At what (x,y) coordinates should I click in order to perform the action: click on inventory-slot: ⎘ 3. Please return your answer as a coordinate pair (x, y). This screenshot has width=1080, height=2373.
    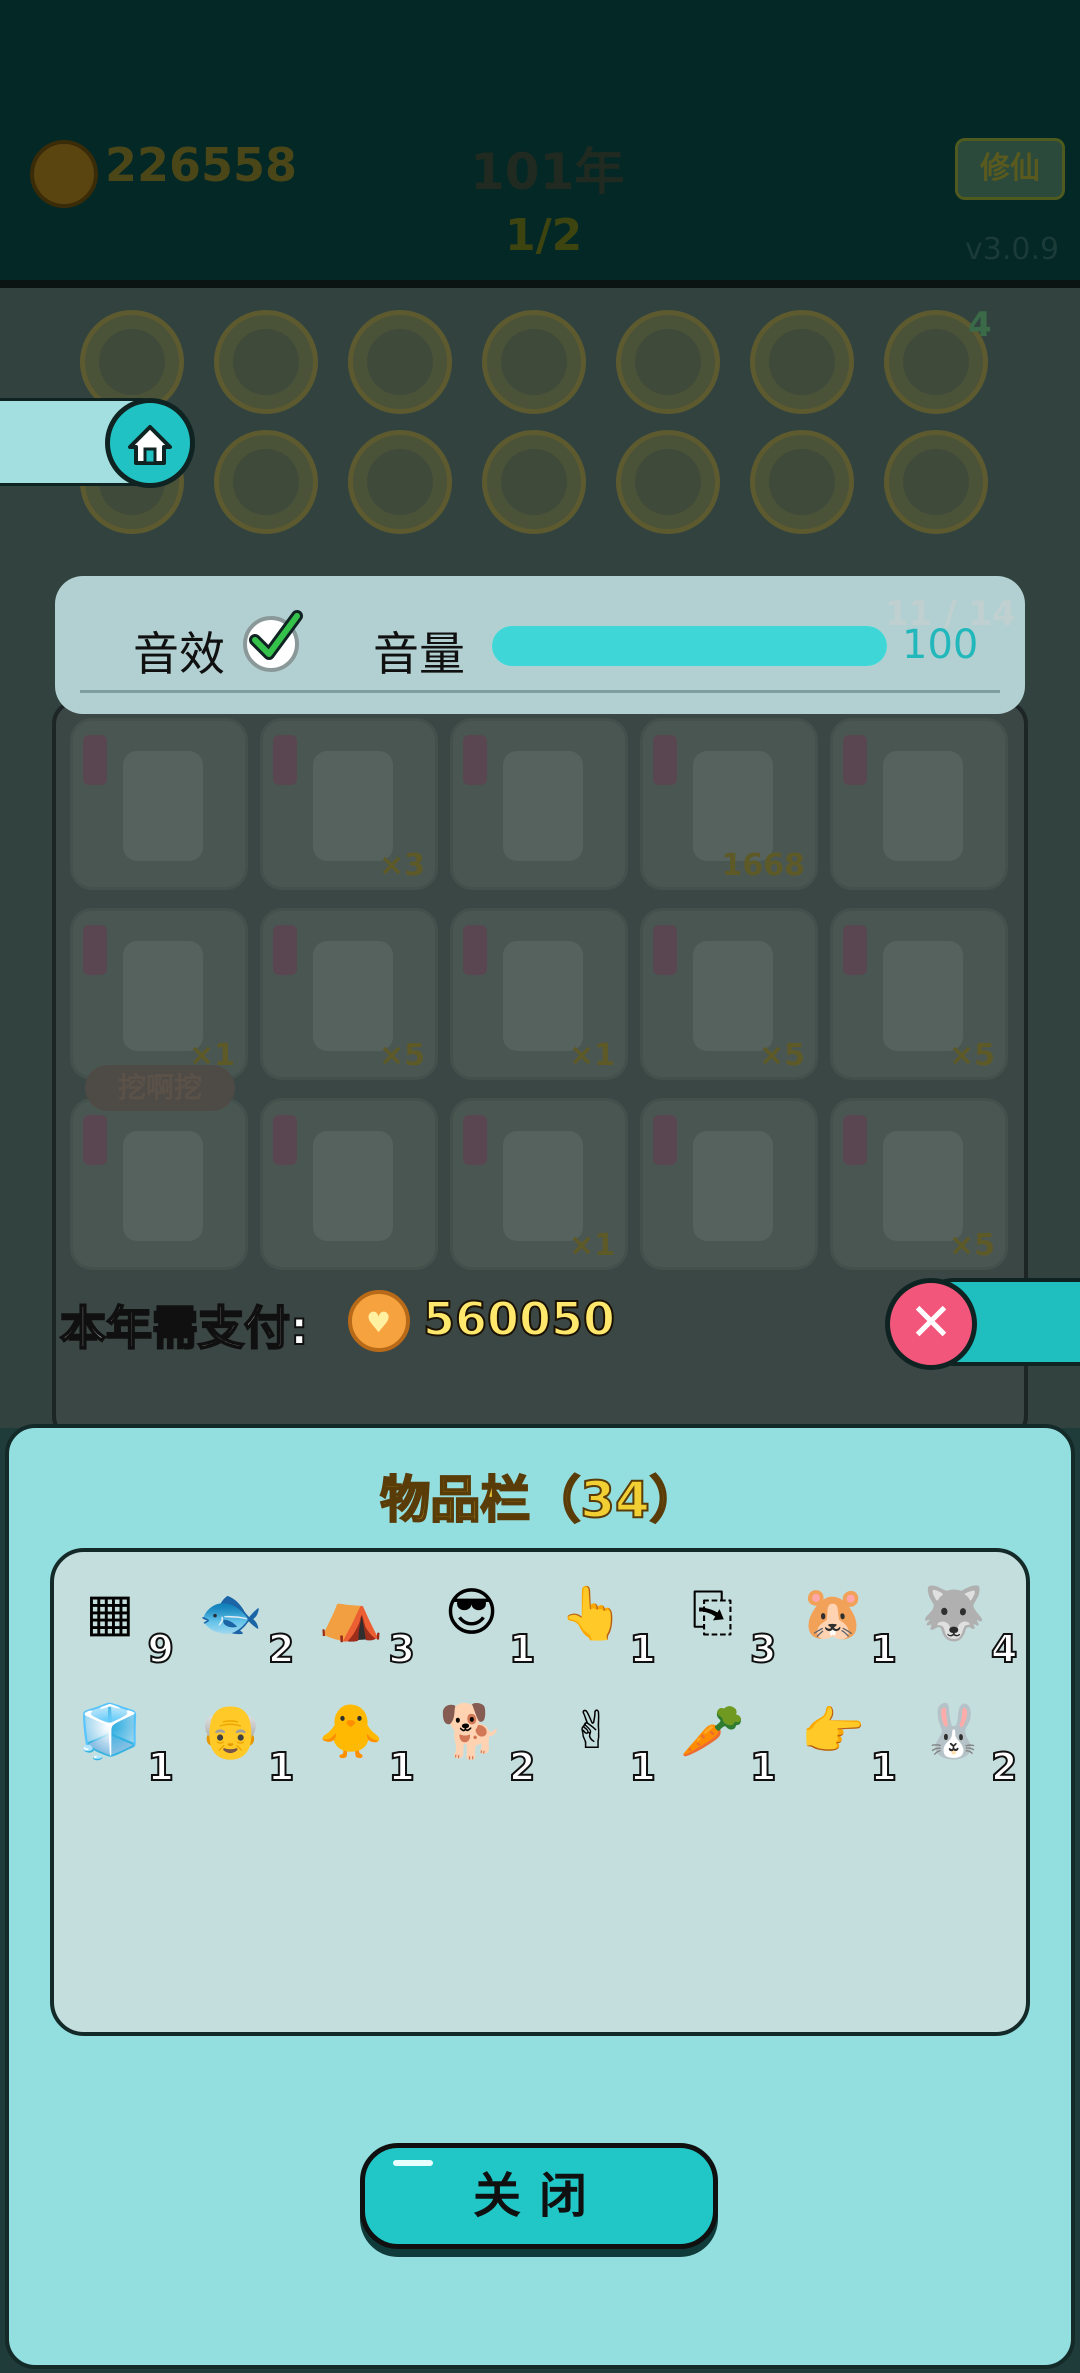
    Looking at the image, I should click on (727, 1620).